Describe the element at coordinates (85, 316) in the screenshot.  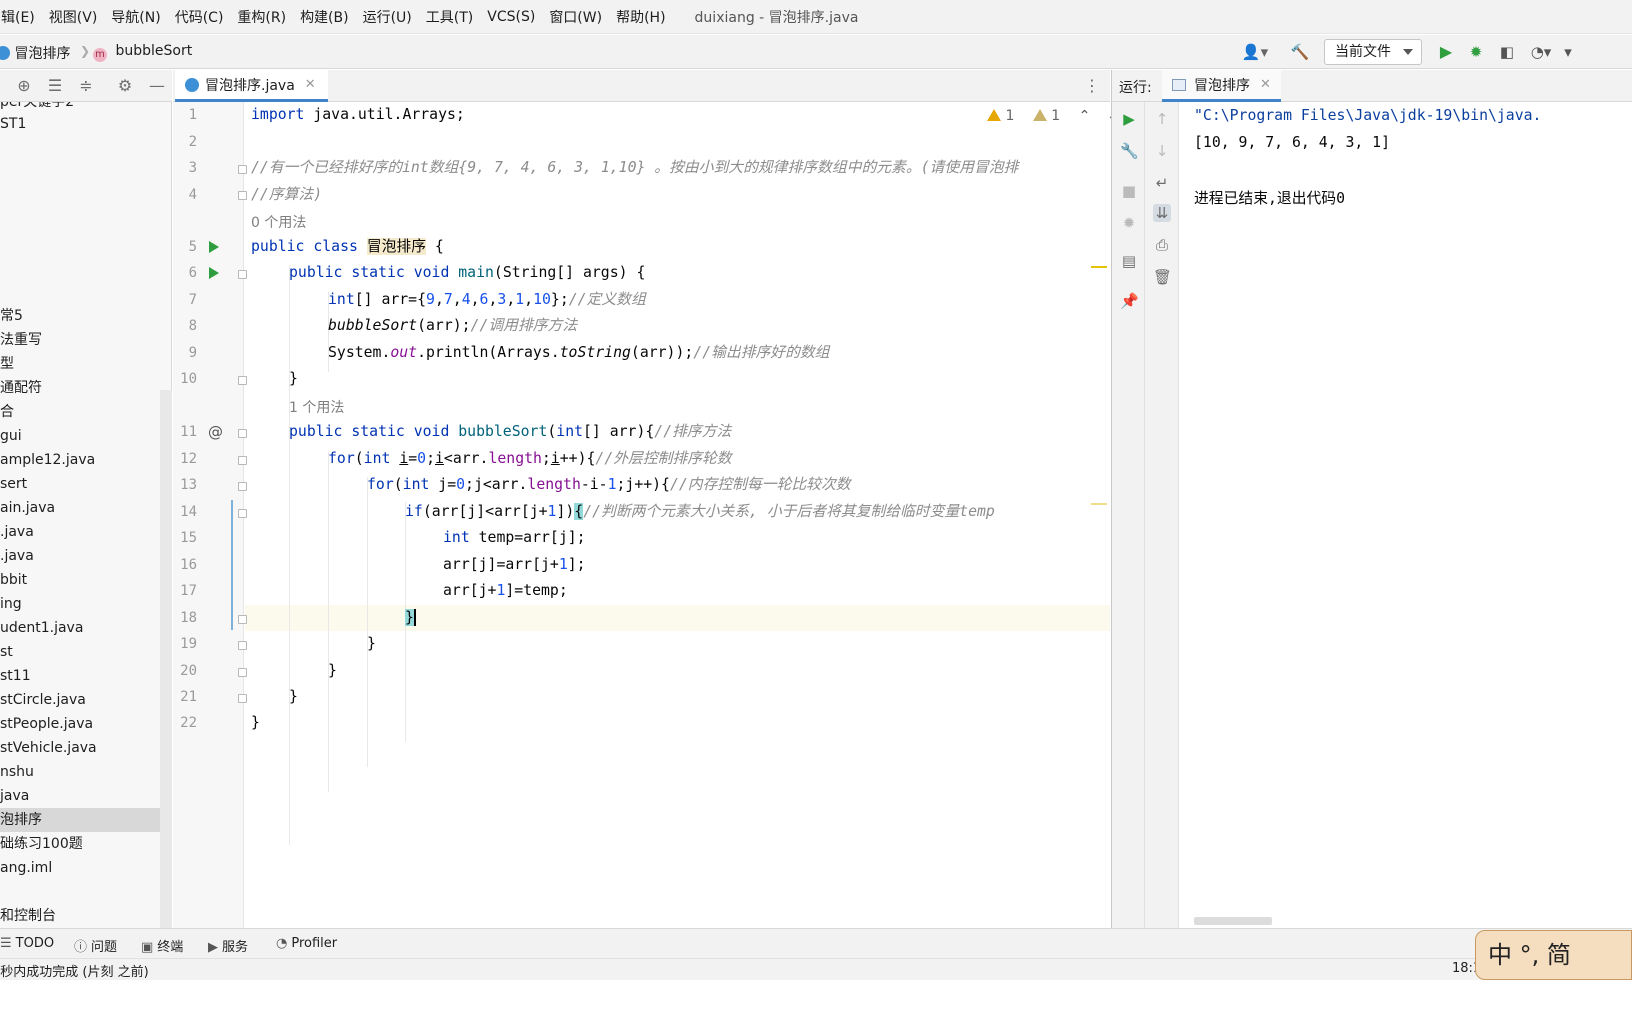
I see `tree-item: 常5` at that location.